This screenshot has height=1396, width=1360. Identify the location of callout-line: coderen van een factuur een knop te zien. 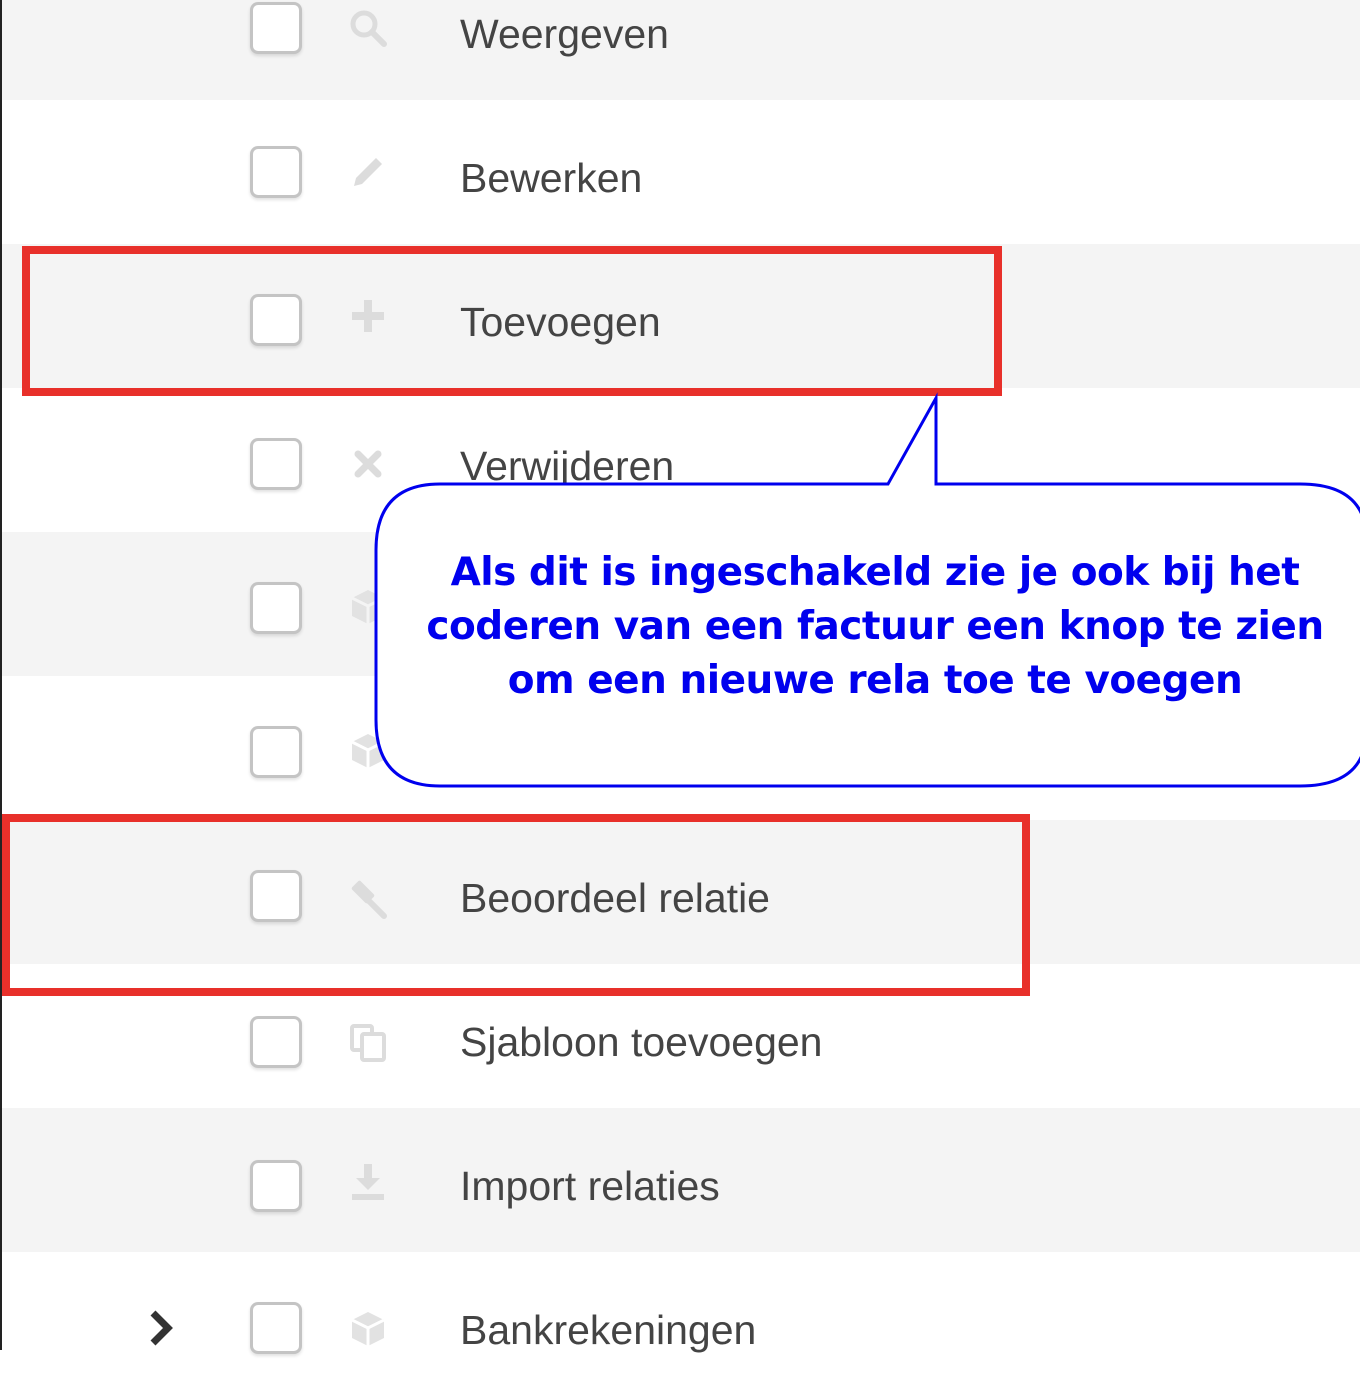
(875, 626).